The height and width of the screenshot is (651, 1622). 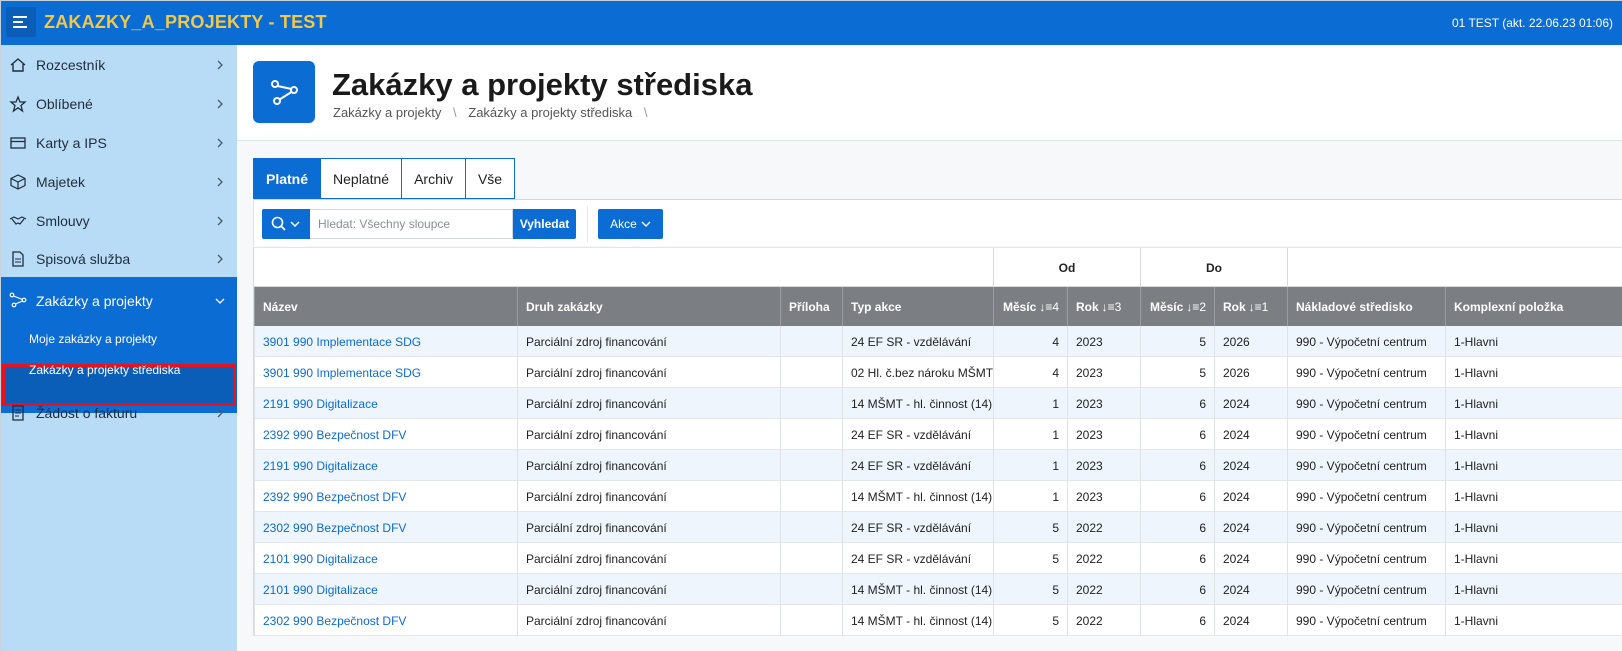 I want to click on sort-indicator-icon: ↓≡3, so click(x=1111, y=306).